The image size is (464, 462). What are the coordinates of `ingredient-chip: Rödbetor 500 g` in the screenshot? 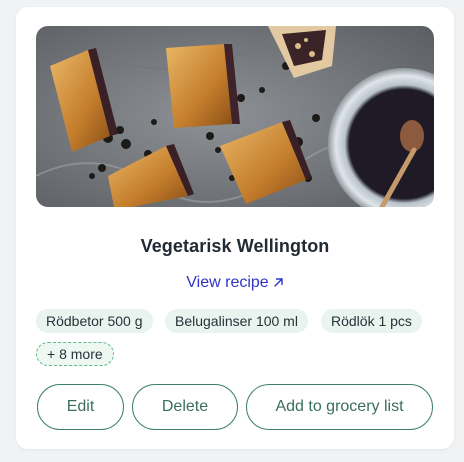 It's located at (94, 321).